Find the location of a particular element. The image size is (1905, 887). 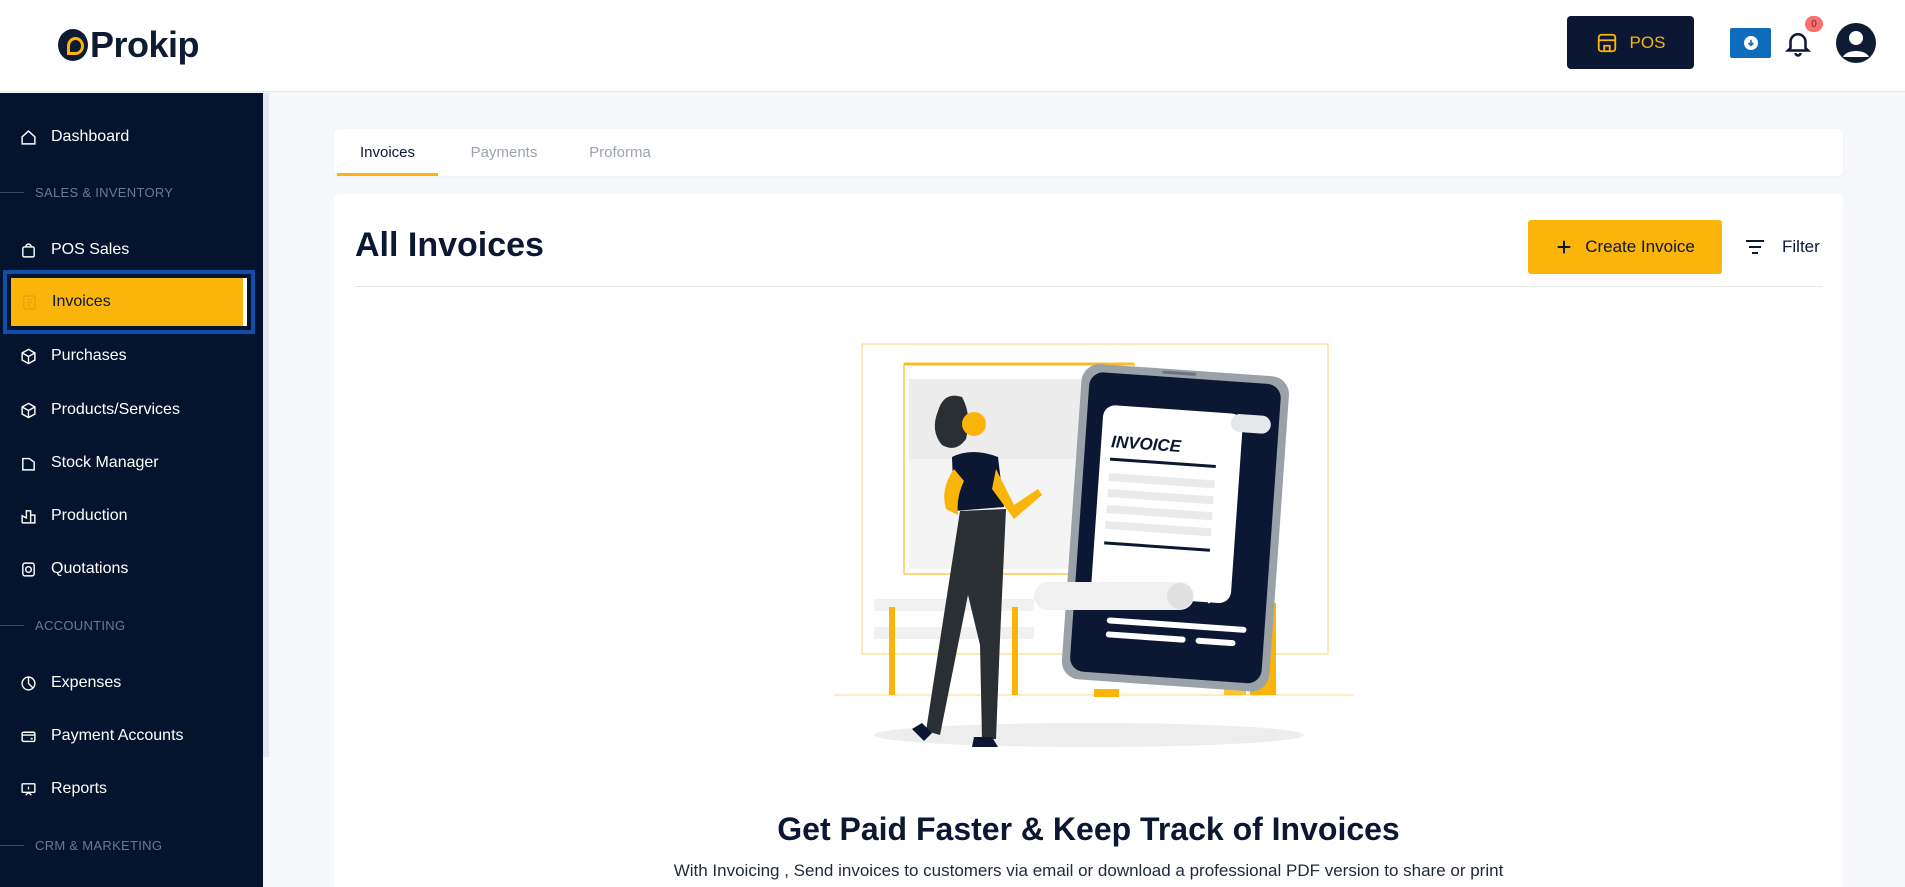

logo-mark-icon is located at coordinates (73, 45).